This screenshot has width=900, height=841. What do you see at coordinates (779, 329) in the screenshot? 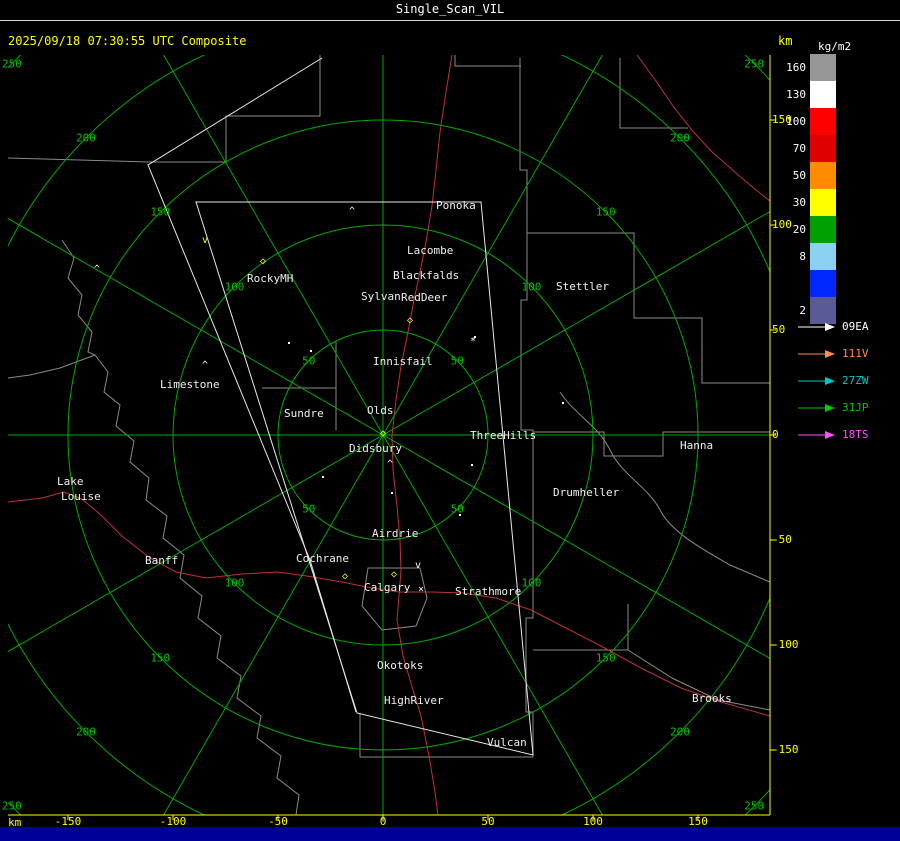
I see `right-axis-tick-label: 50` at bounding box center [779, 329].